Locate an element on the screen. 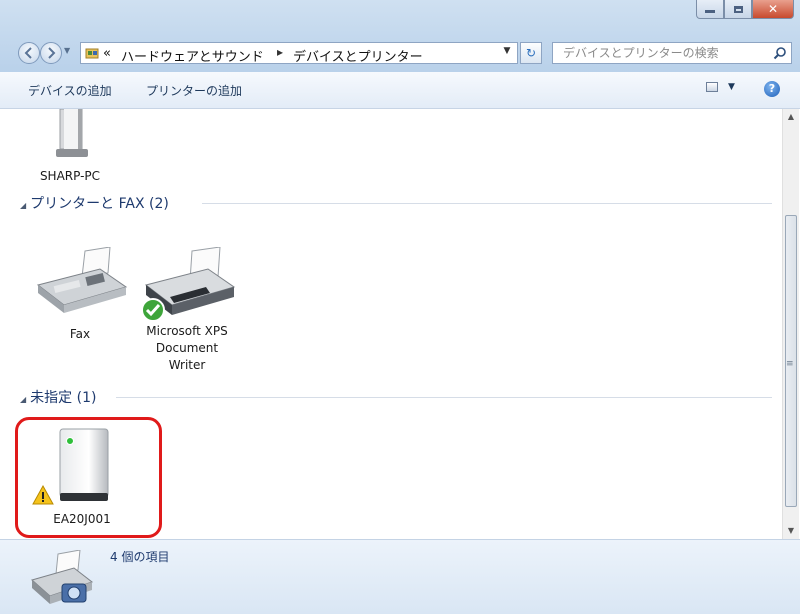 The width and height of the screenshot is (800, 614). device-computer: SHARP-PC is located at coordinates (70, 147).